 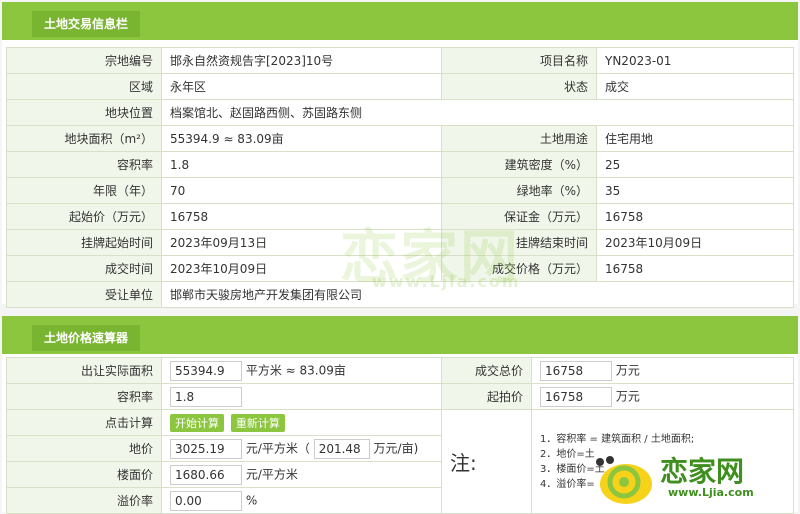 I want to click on field-value: 成交, so click(x=695, y=86).